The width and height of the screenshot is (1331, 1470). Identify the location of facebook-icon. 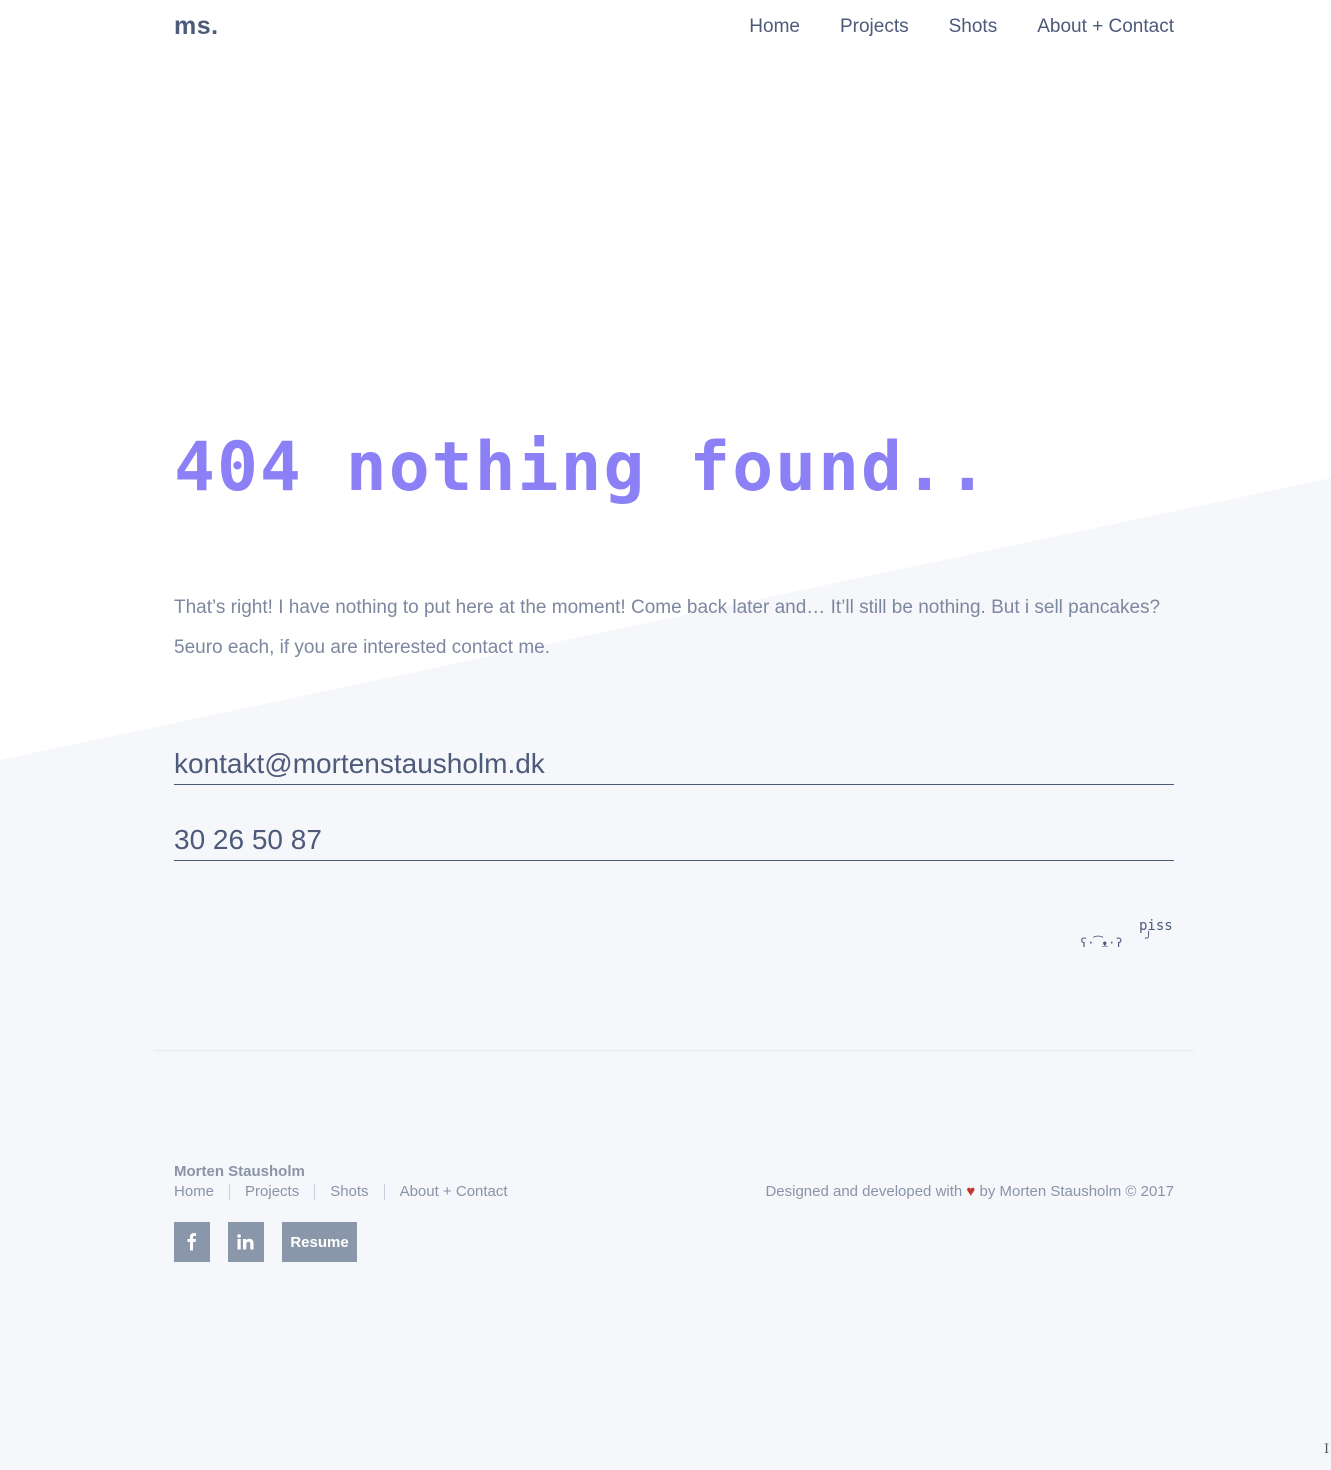
(191, 1242).